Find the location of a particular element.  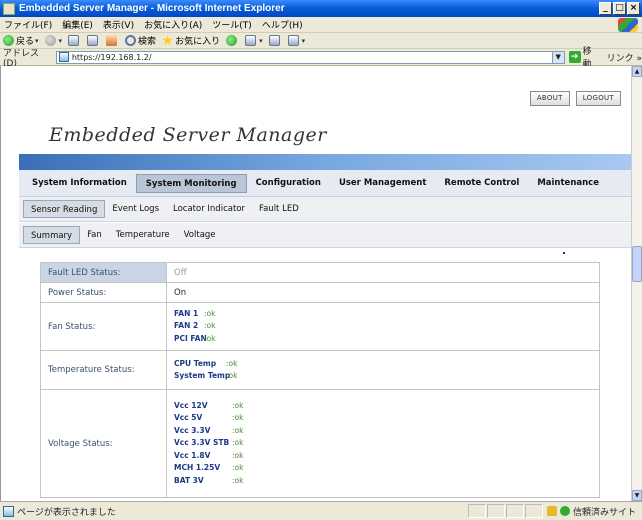

home-button is located at coordinates (112, 40).